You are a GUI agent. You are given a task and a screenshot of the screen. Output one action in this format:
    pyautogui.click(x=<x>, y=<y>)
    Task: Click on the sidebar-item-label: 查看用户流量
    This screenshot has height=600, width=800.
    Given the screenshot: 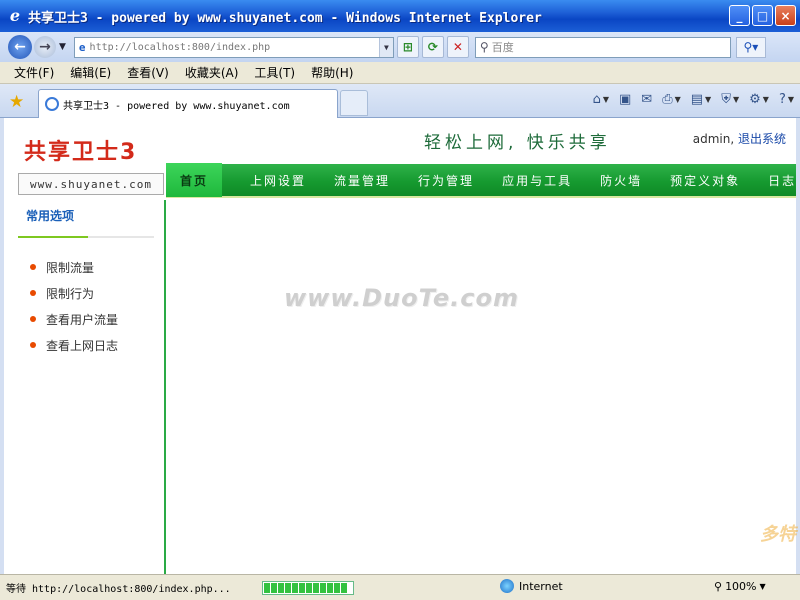 What is the action you would take?
    pyautogui.click(x=82, y=319)
    